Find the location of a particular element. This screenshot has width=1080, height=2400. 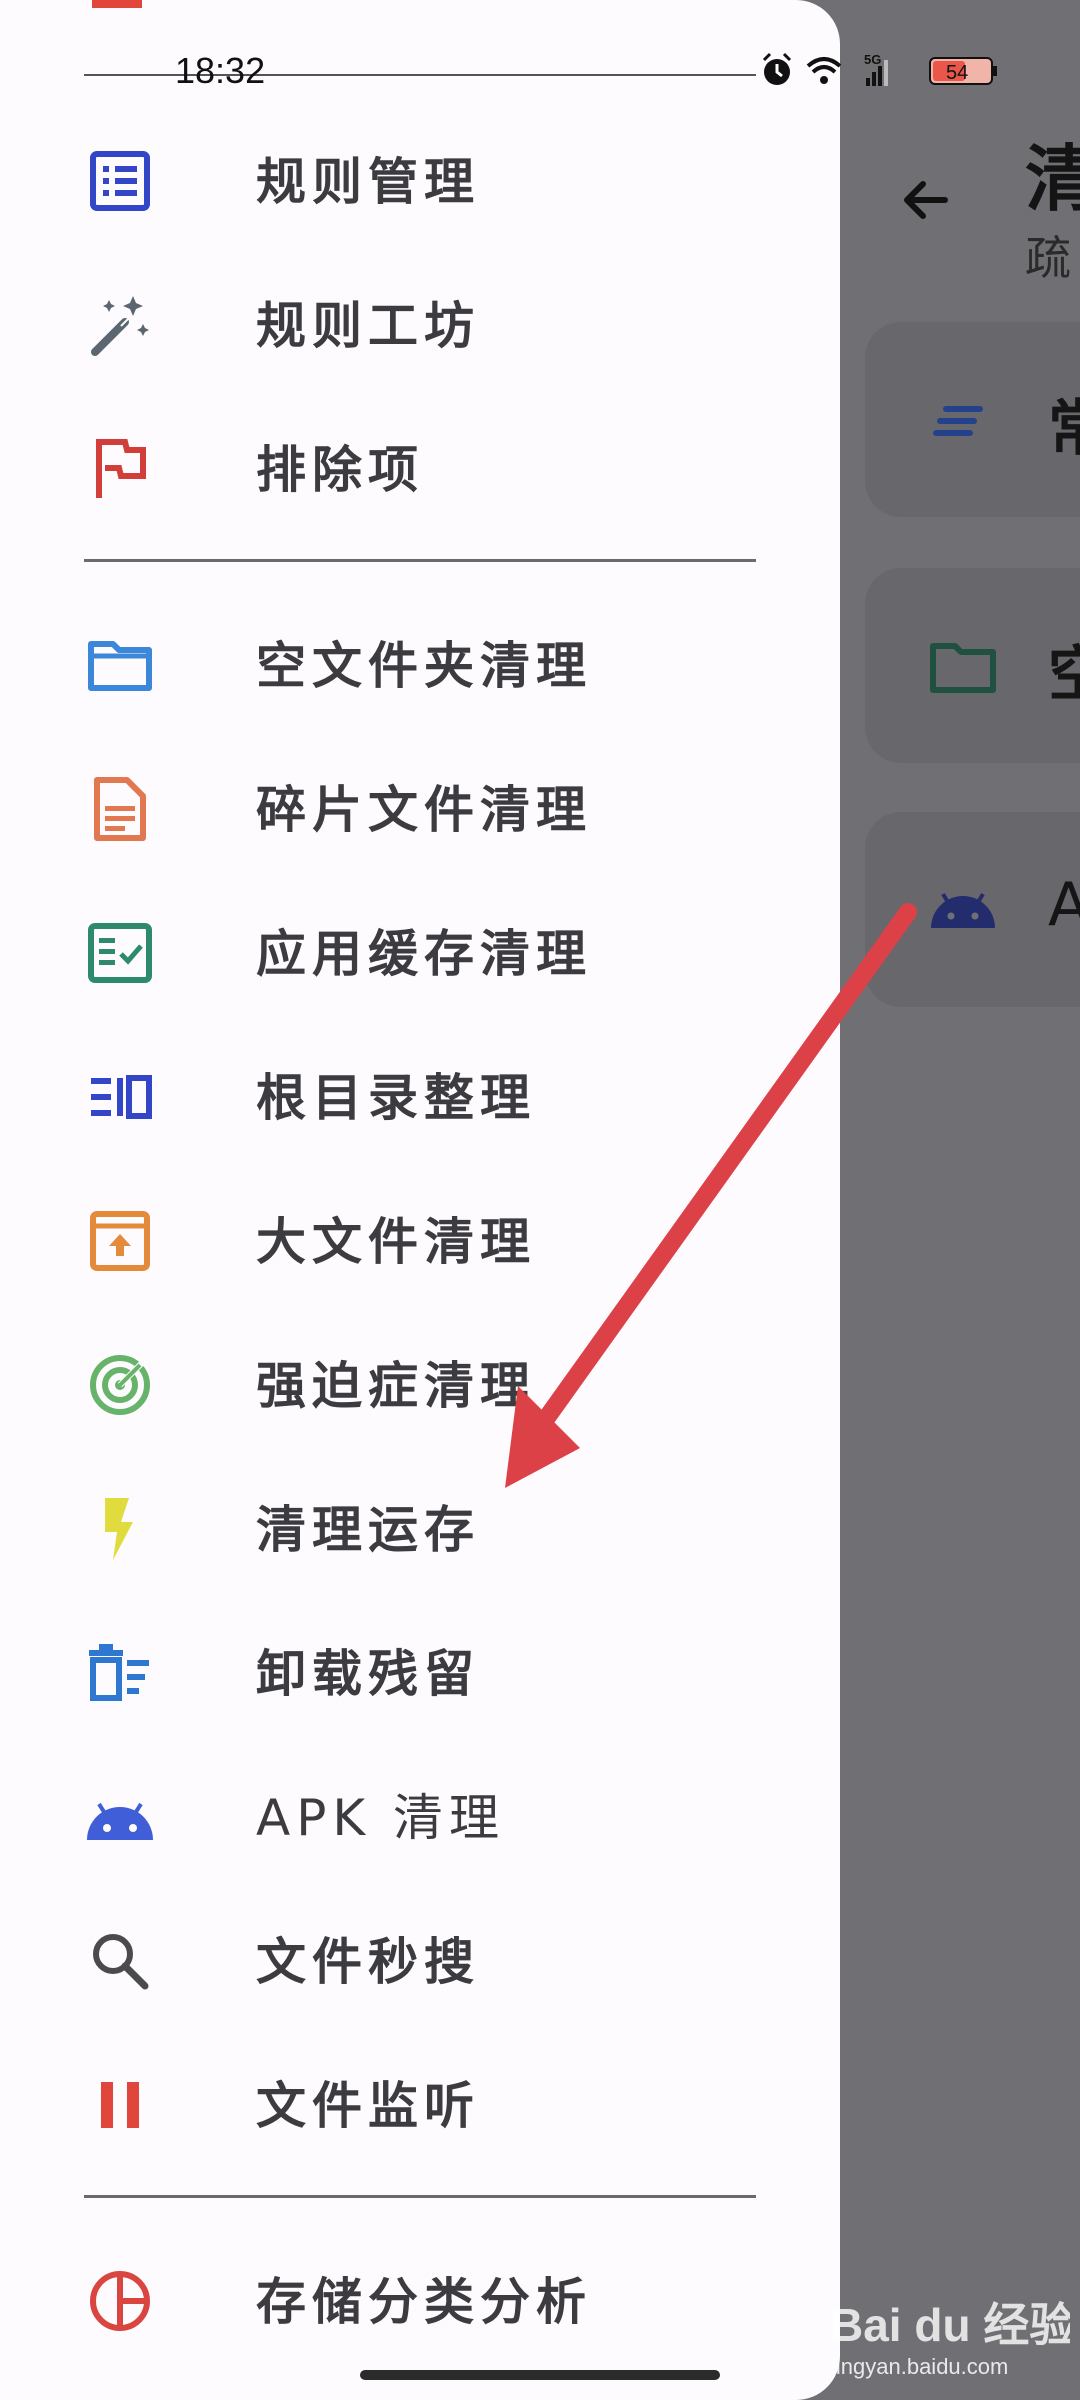

drawer-item-exclusions: 排除项 is located at coordinates (420, 460).